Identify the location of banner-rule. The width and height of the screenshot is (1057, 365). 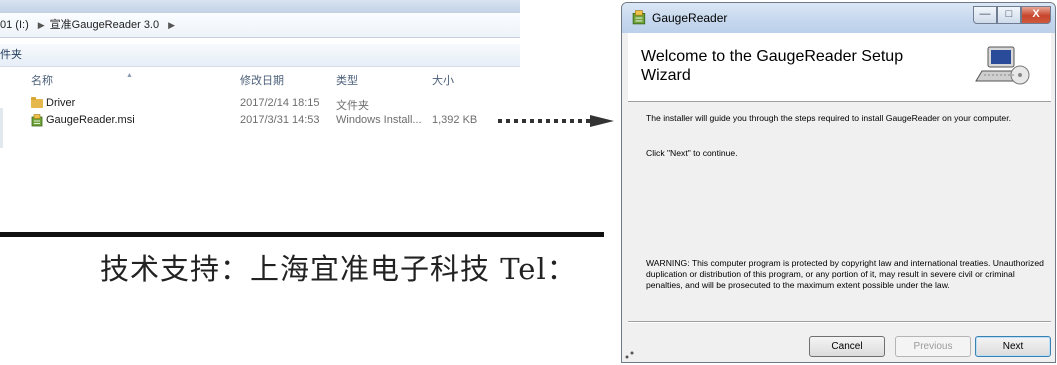
(302, 234).